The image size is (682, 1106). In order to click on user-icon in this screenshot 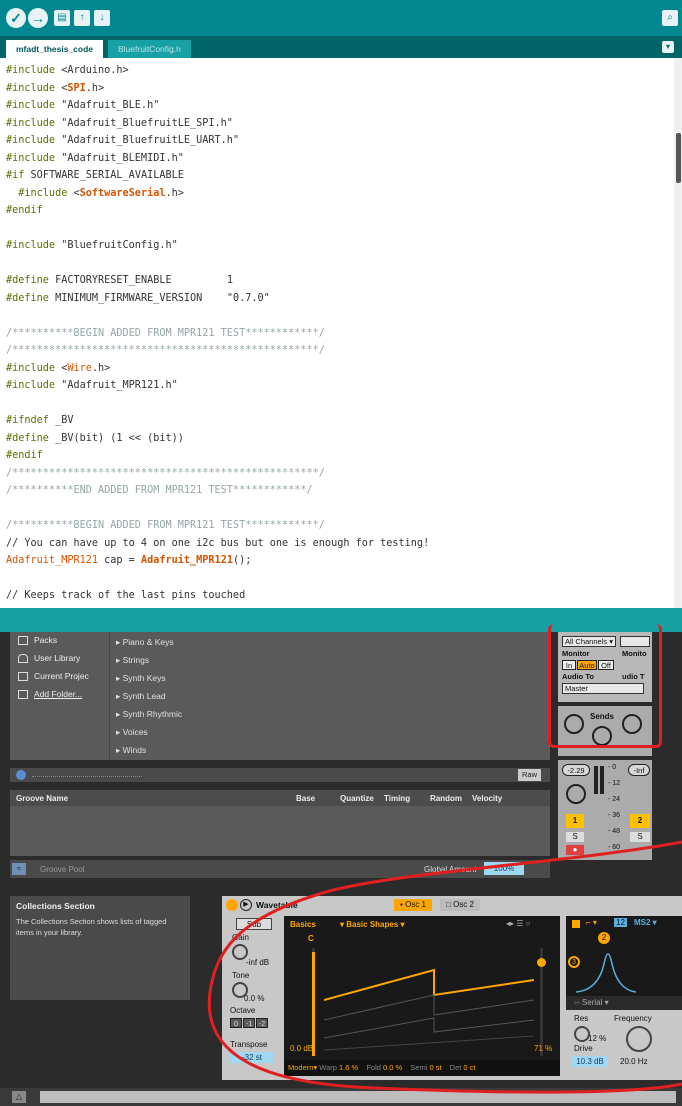, I will do `click(23, 658)`.